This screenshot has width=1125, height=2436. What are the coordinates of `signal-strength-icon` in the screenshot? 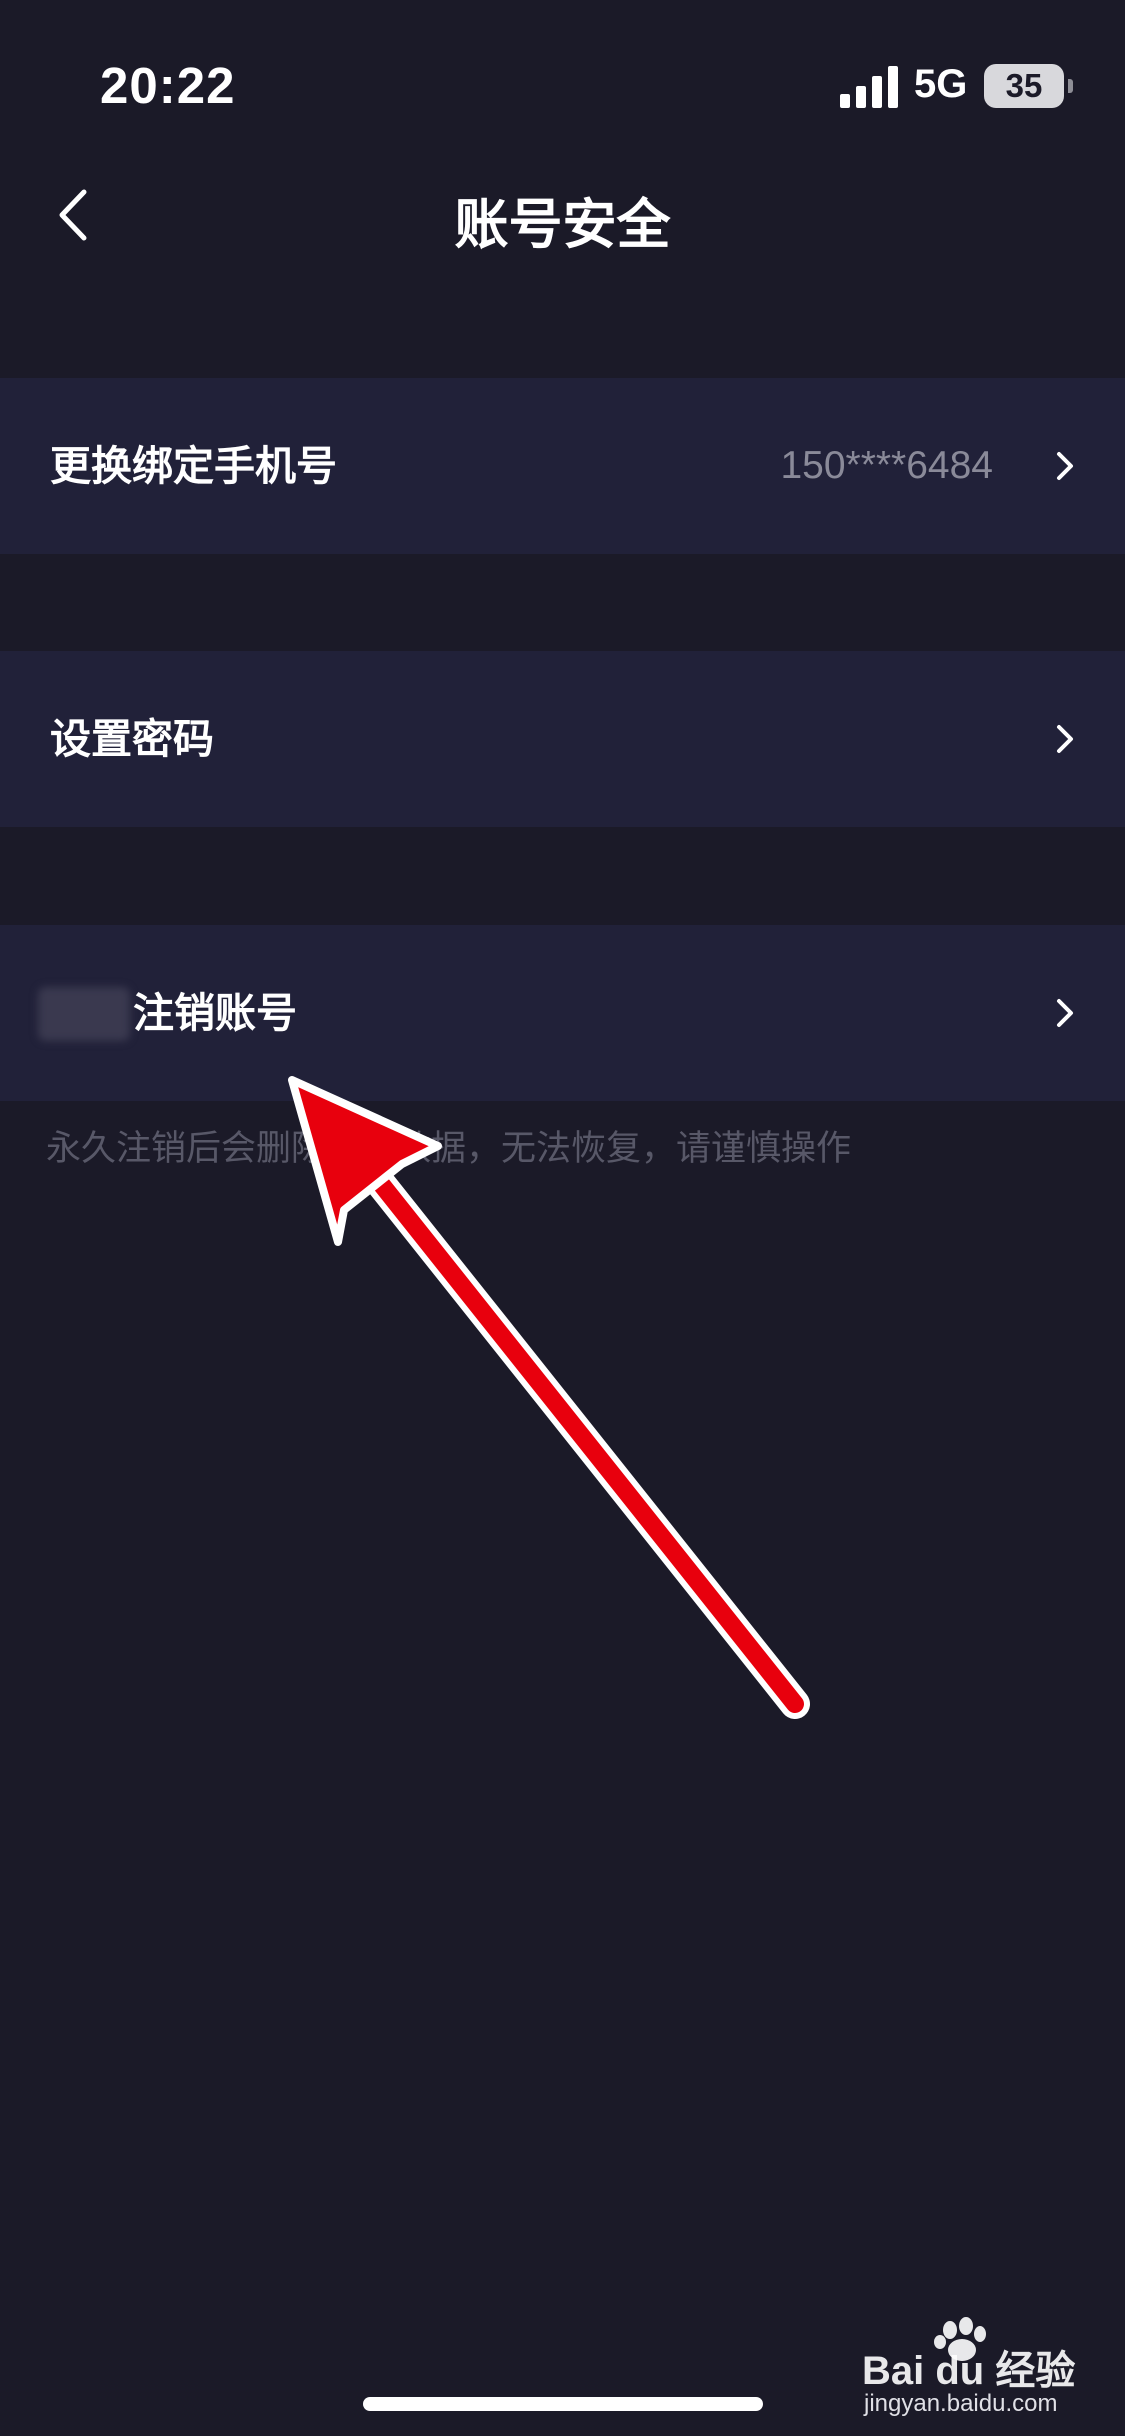 It's located at (869, 87).